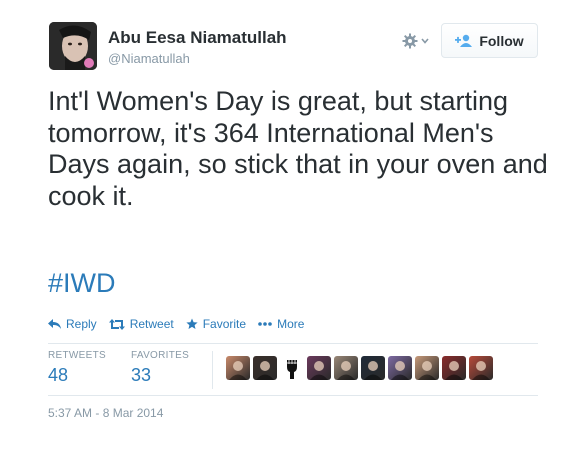  I want to click on user-avatar-icon, so click(73, 46).